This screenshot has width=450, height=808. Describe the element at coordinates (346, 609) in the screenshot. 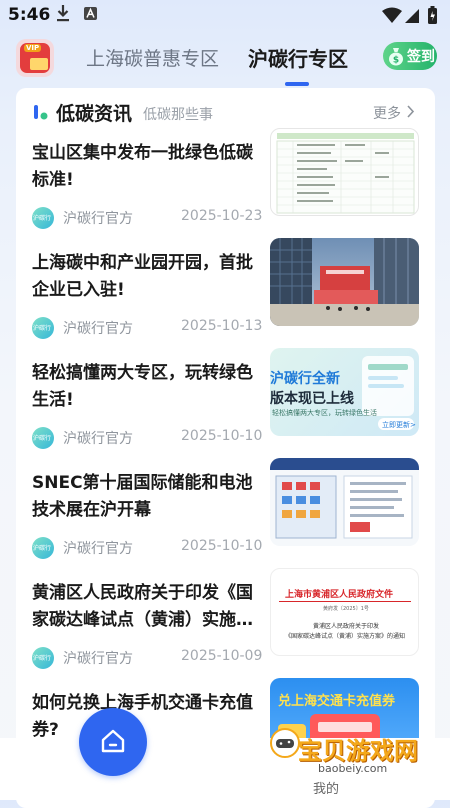

I see `thumb-text: 黄府发〔2025〕1号` at that location.